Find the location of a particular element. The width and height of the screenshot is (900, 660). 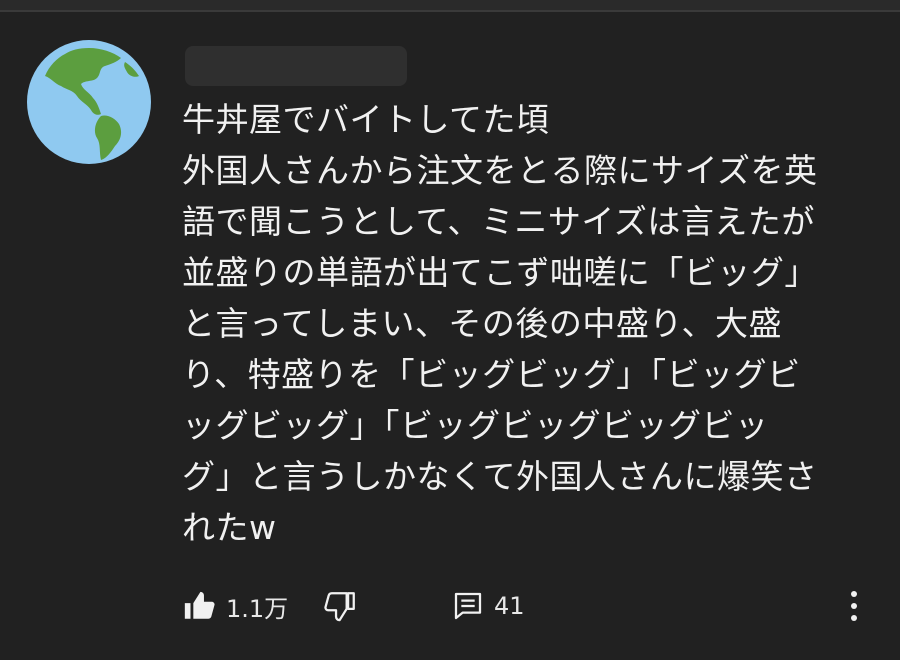

earth-globe-icon is located at coordinates (89, 102).